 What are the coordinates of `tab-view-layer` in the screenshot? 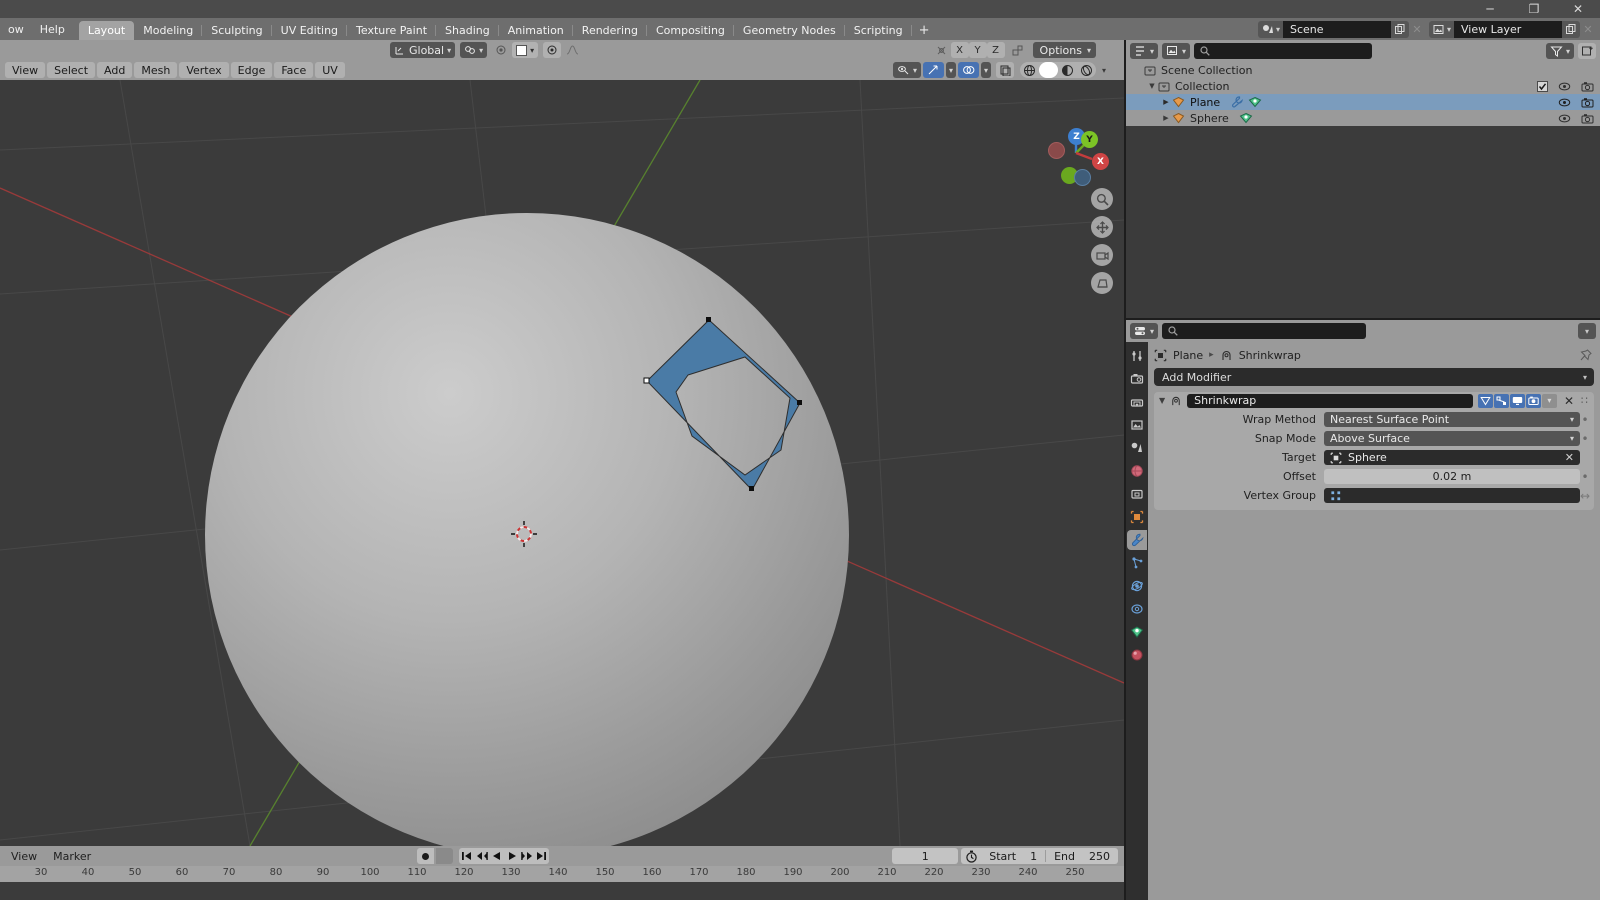 It's located at (1137, 425).